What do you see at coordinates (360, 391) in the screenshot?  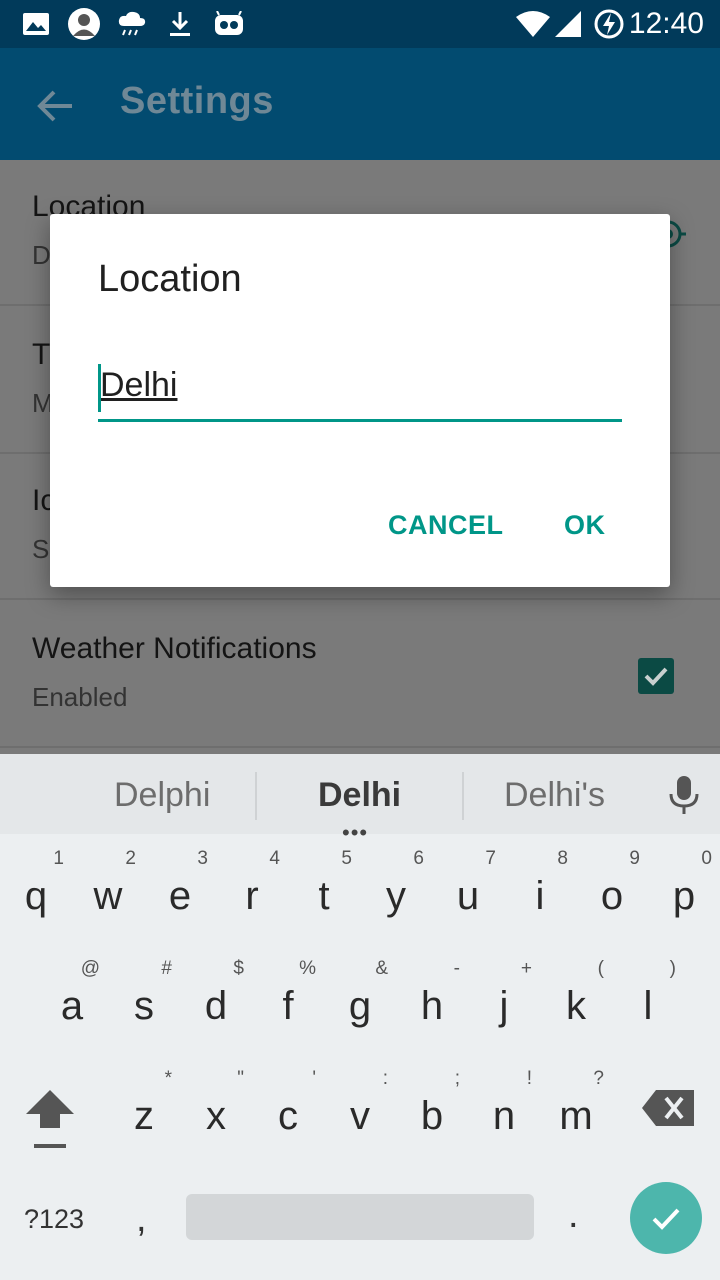 I see `location-input` at bounding box center [360, 391].